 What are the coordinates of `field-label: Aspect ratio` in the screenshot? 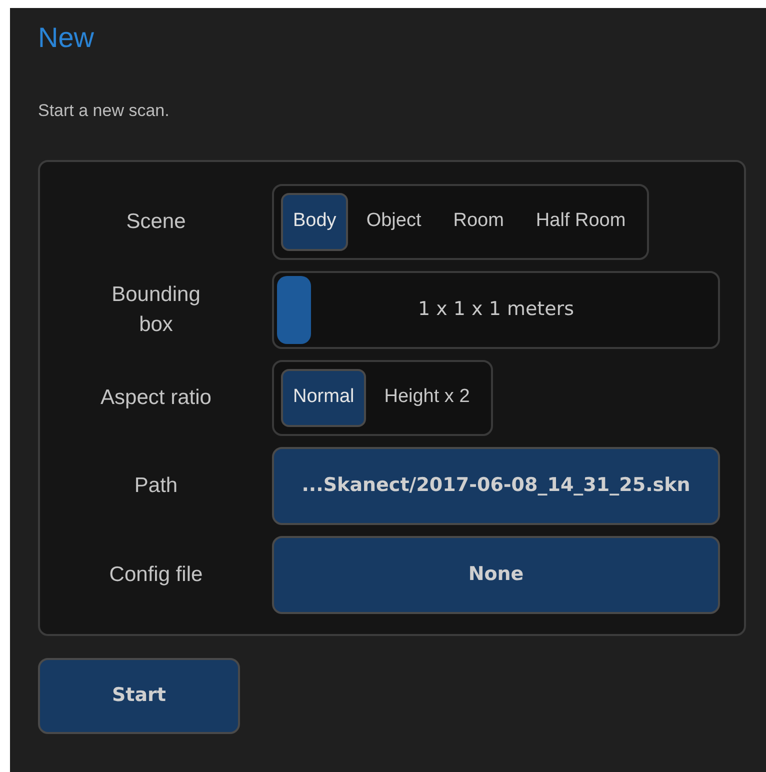 It's located at (156, 397).